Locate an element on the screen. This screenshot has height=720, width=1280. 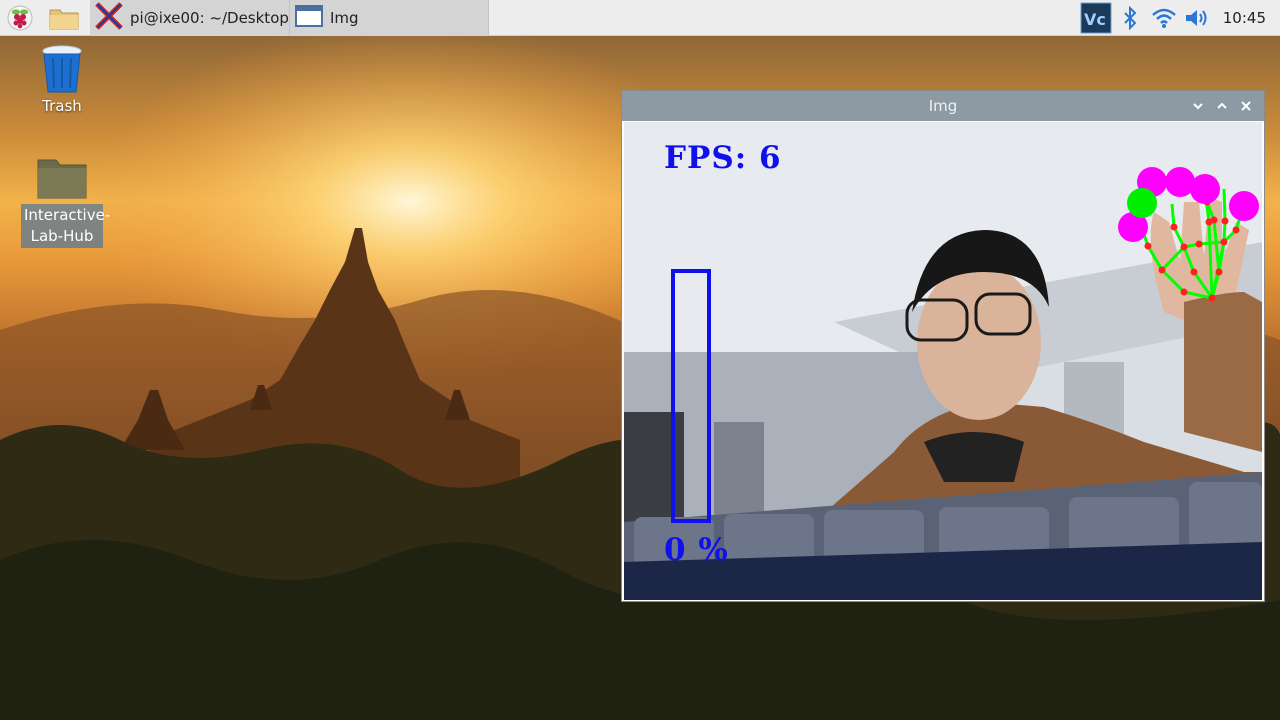
task-img: Img is located at coordinates (389, 18).